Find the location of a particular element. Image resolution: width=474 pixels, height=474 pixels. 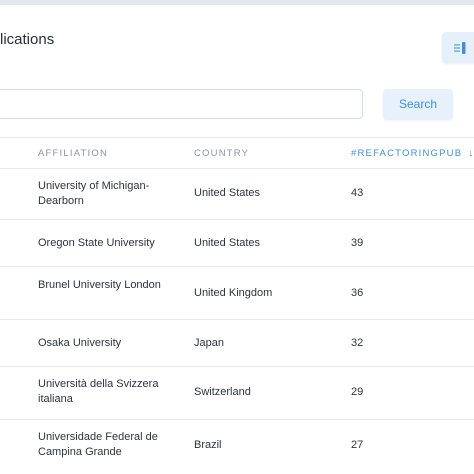

column-header-affiliation: AFFILIATION is located at coordinates (73, 153).